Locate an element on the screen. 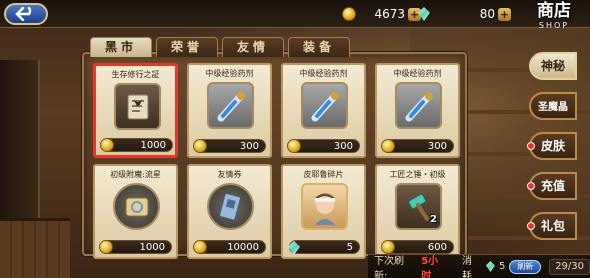  side-tab-label: 神秘 is located at coordinates (552, 66).